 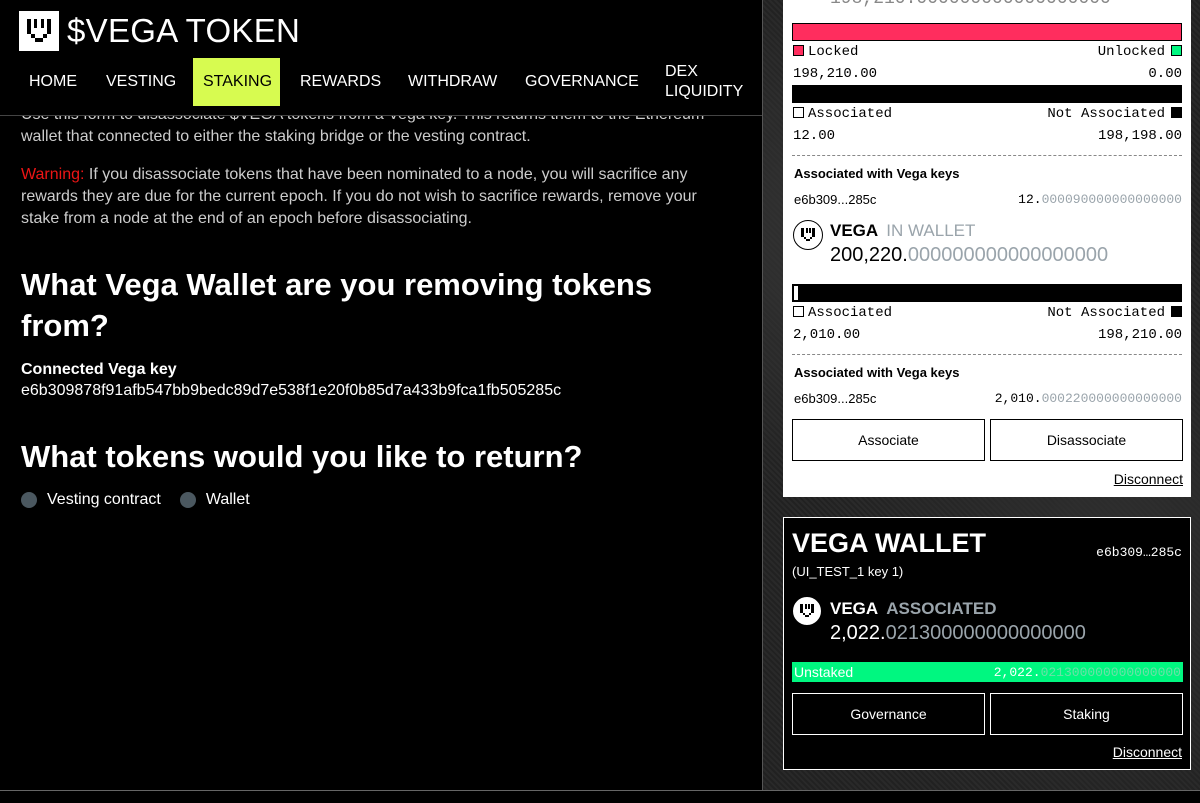 What do you see at coordinates (39, 31) in the screenshot?
I see `vega-logo-icon` at bounding box center [39, 31].